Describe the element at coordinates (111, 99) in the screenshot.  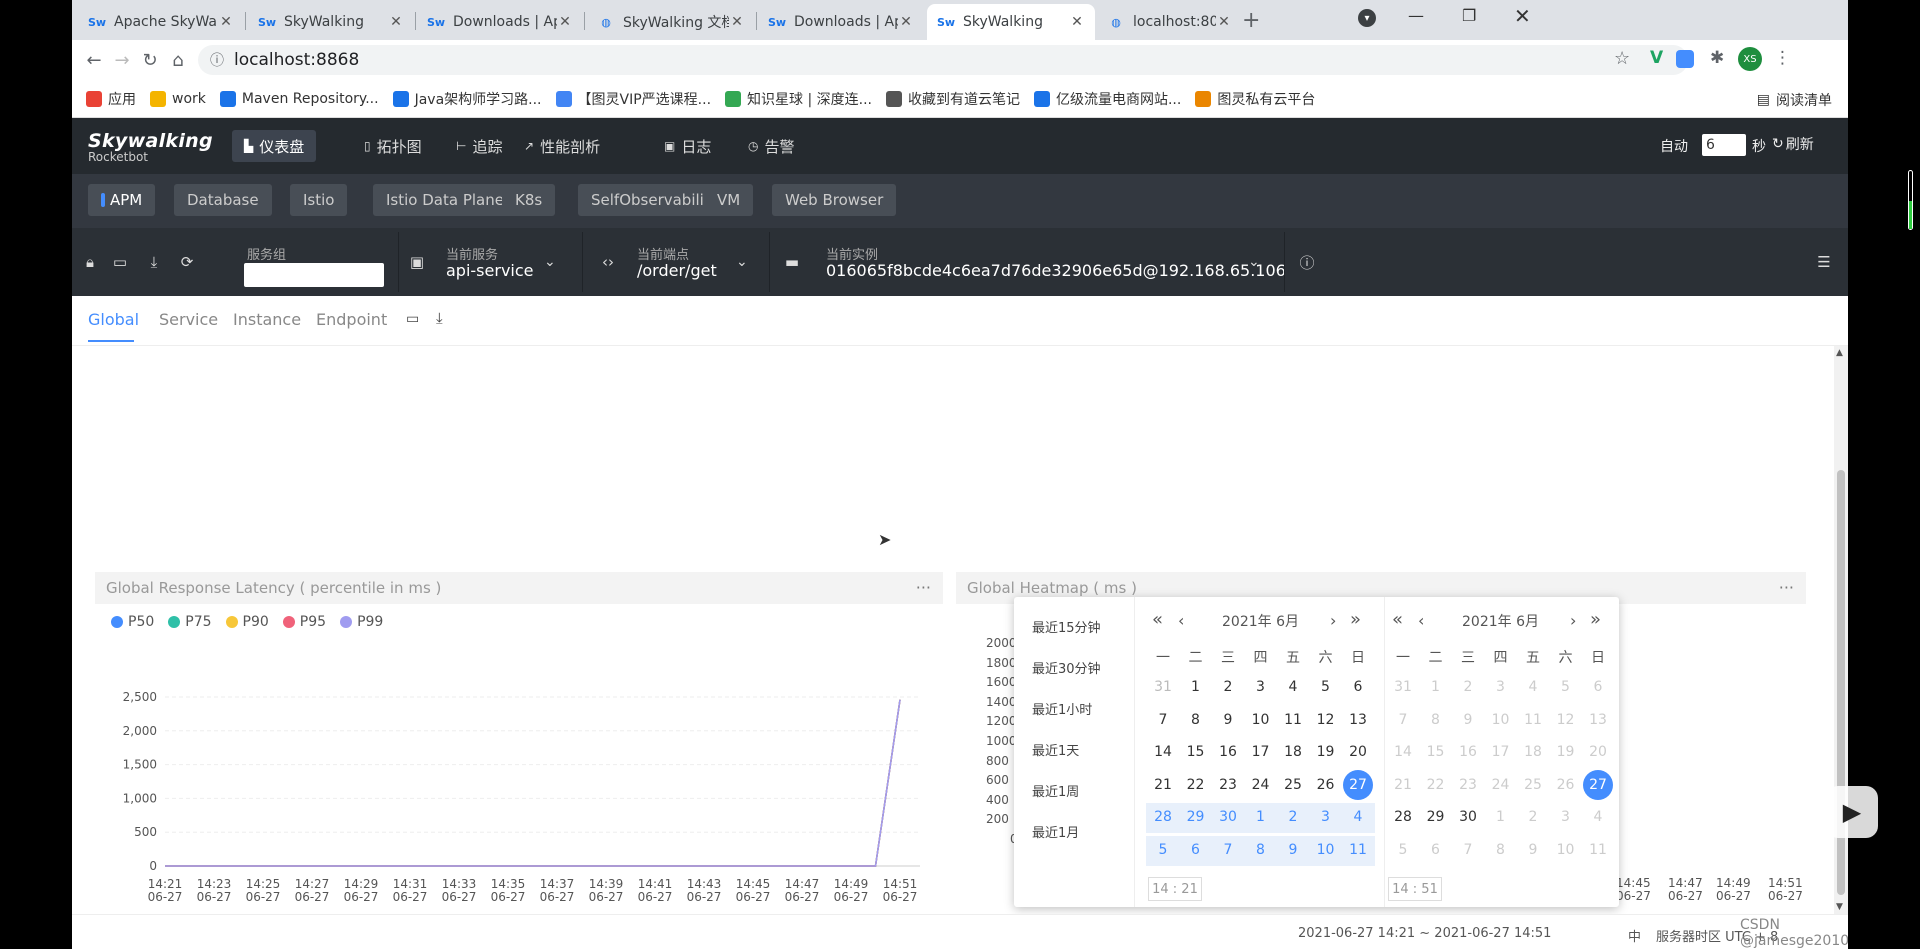
I see `bookmark-item: 应用` at that location.